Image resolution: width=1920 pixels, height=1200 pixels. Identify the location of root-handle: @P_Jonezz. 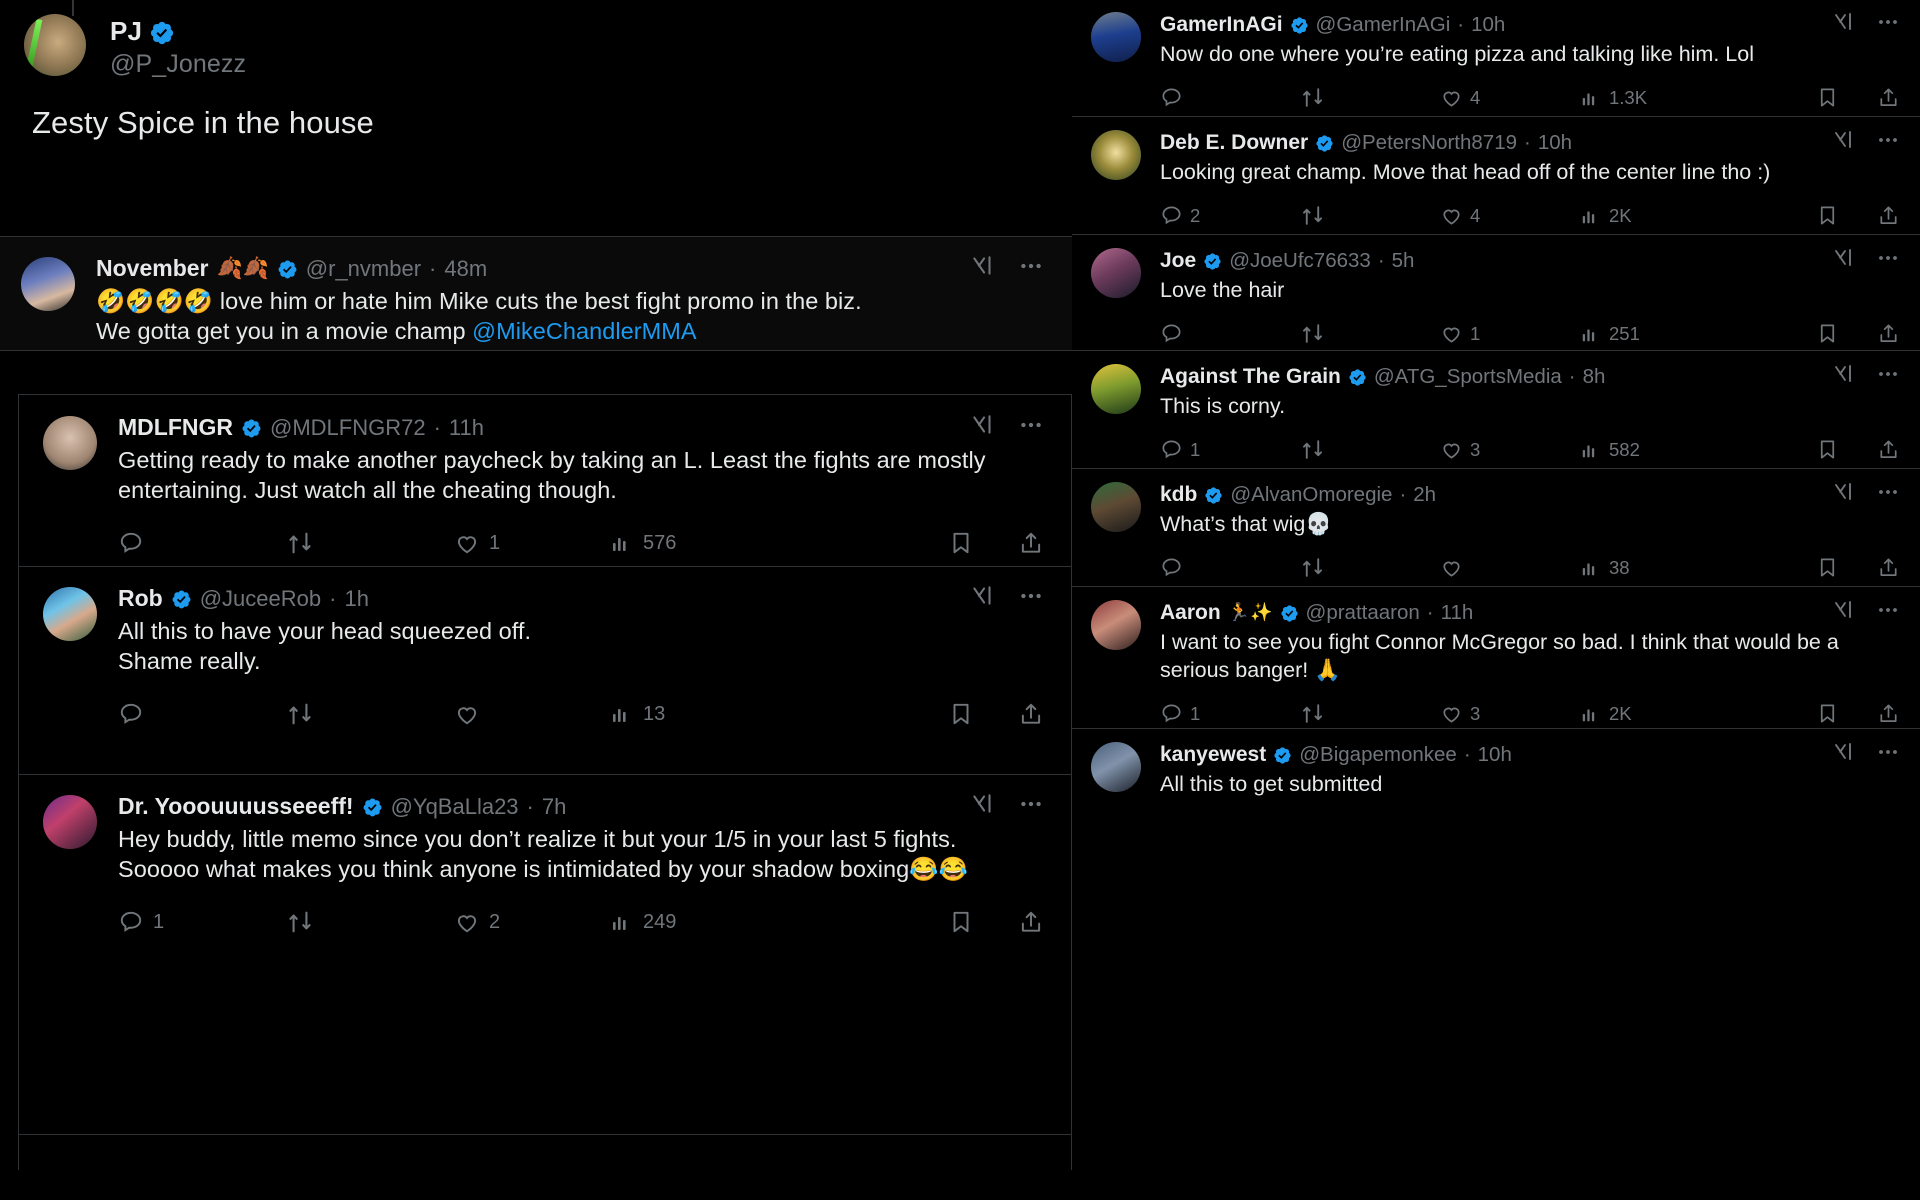
(178, 64).